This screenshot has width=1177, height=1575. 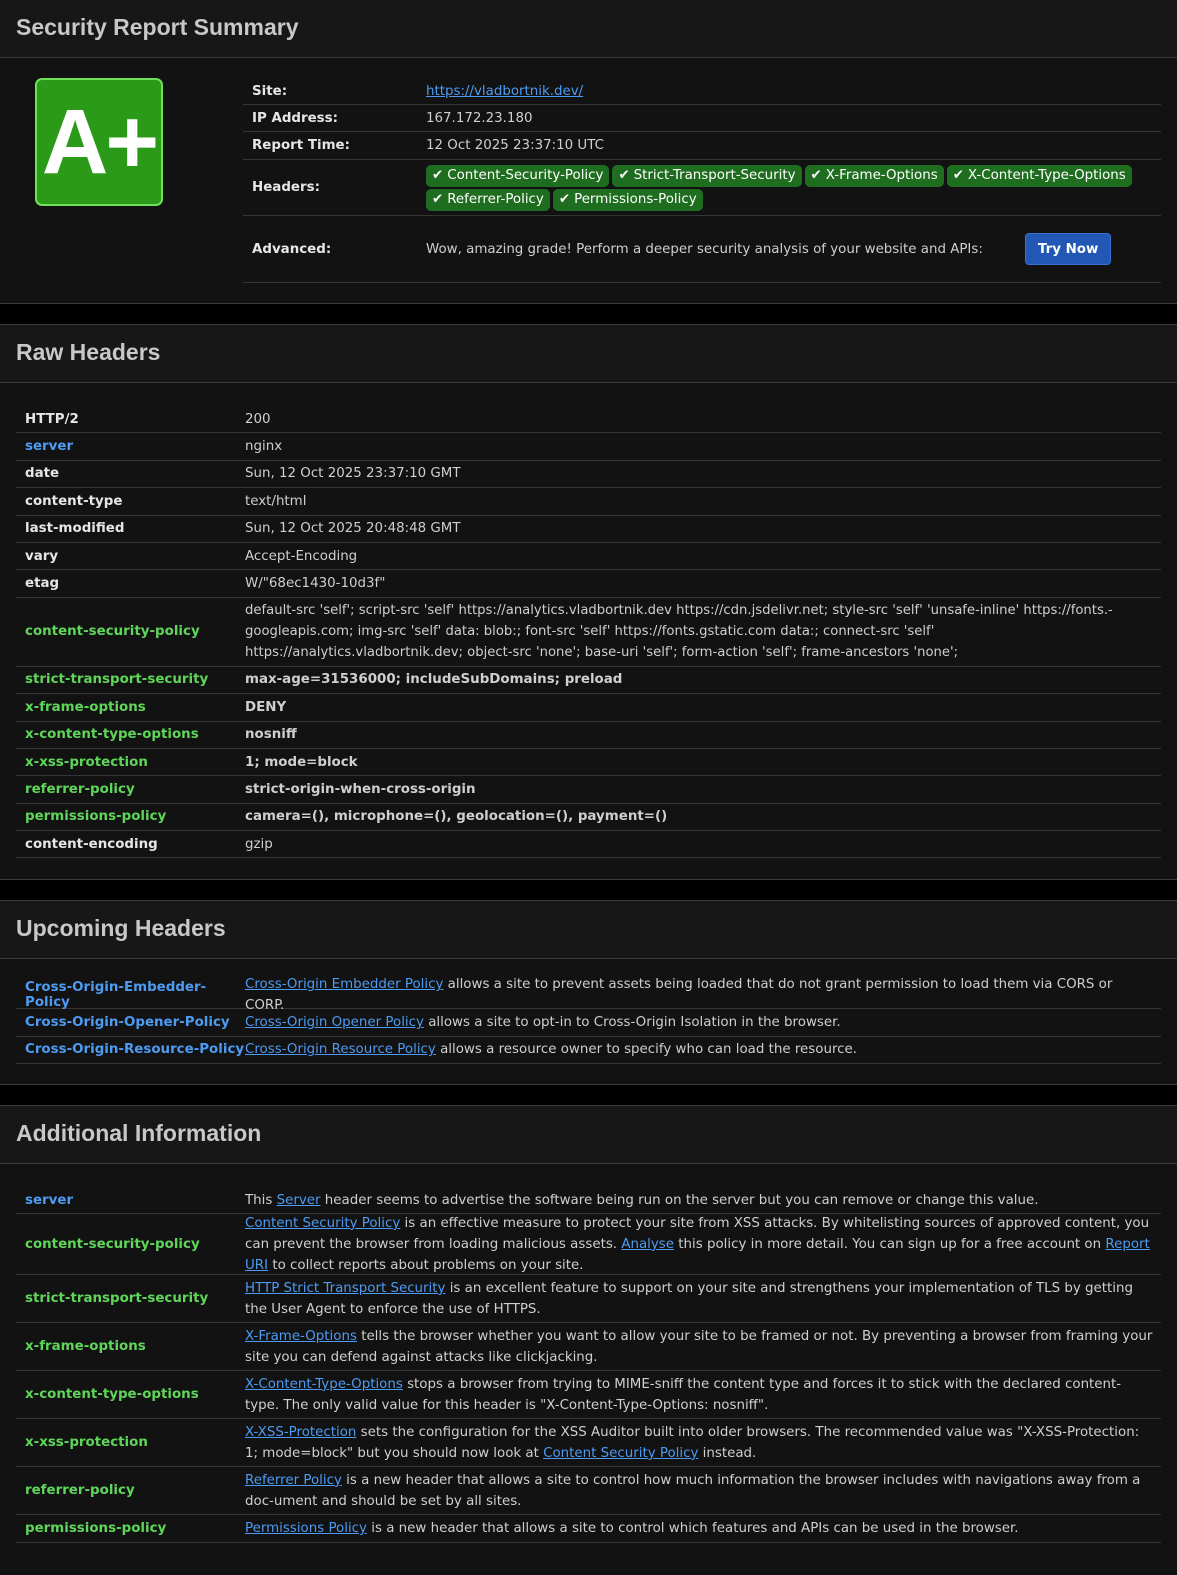 I want to click on upcoming-link: Cross-Origin Opener Policy, so click(x=334, y=1022).